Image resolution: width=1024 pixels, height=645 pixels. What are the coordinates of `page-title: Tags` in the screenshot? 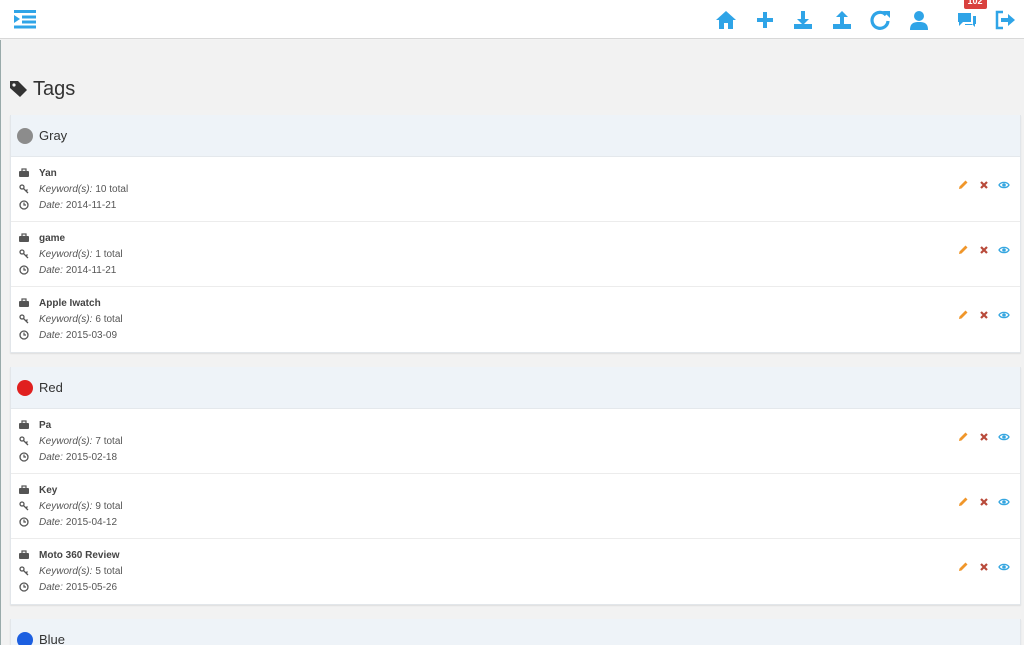 It's located at (42, 89).